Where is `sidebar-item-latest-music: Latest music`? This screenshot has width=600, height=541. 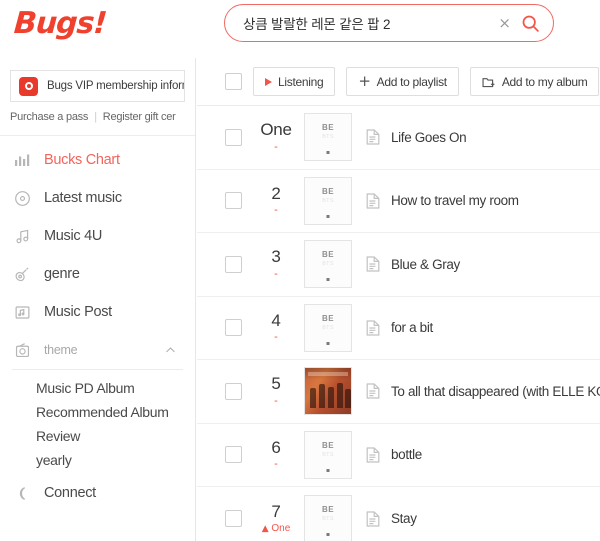
sidebar-item-latest-music: Latest music is located at coordinates (97, 198).